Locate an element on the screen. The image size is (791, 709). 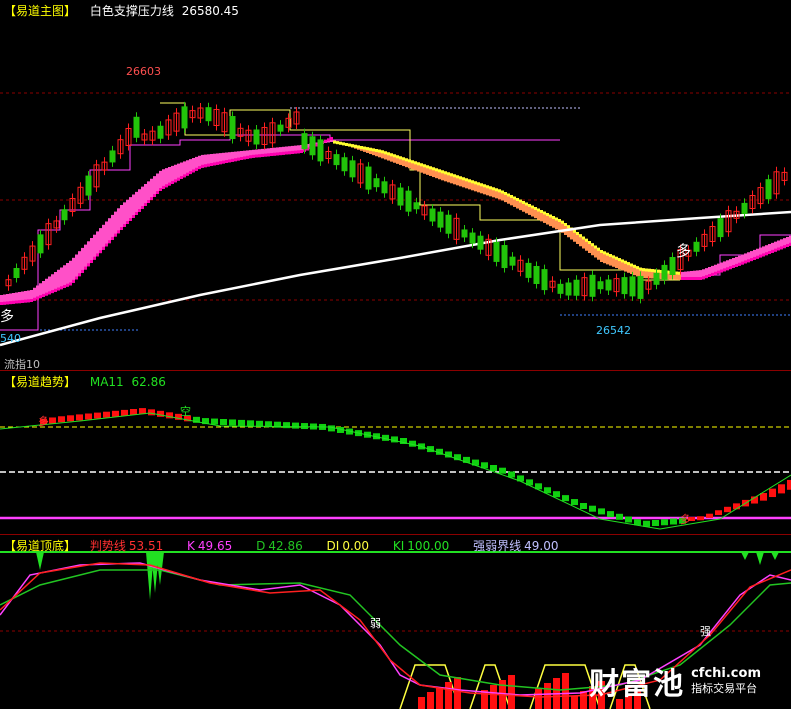
d-indicator: D 42.86 is located at coordinates (284, 546).